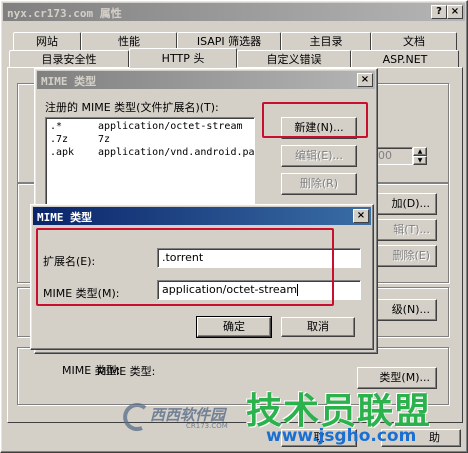 The image size is (468, 453). Describe the element at coordinates (455, 12) in the screenshot. I see `close-icon: ×` at that location.